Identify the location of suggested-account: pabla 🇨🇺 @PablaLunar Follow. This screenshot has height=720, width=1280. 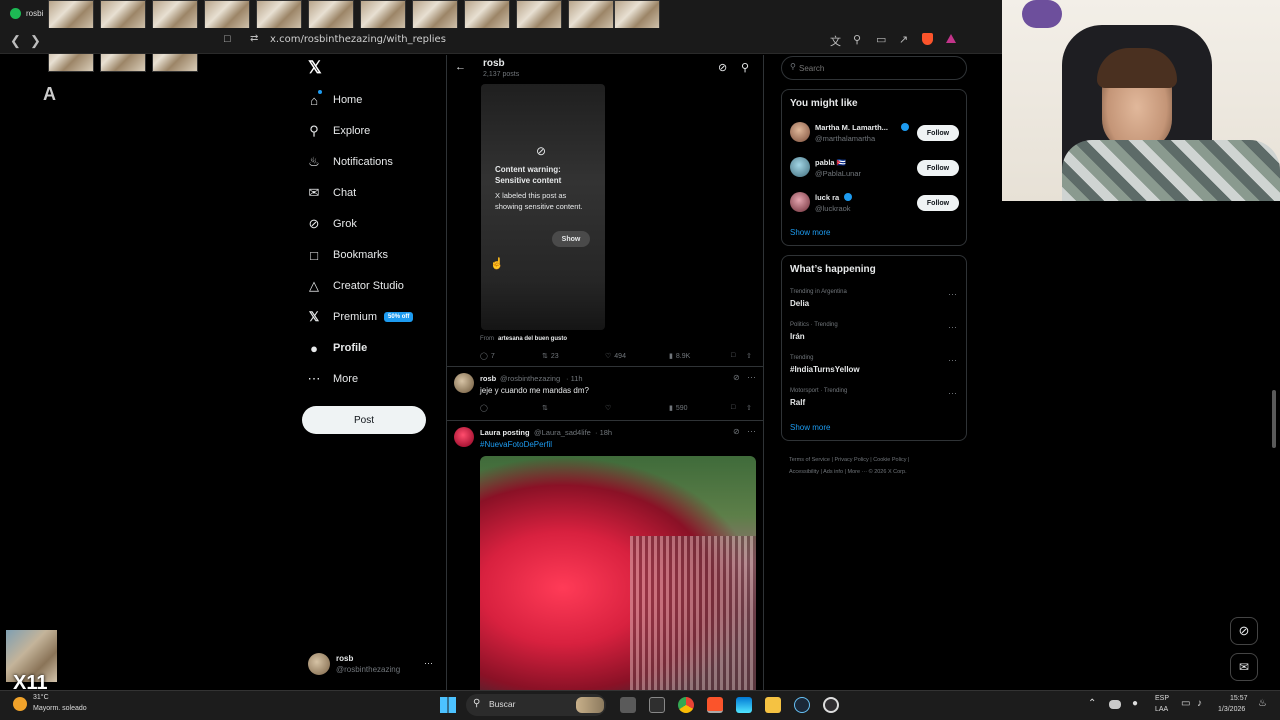
(875, 168).